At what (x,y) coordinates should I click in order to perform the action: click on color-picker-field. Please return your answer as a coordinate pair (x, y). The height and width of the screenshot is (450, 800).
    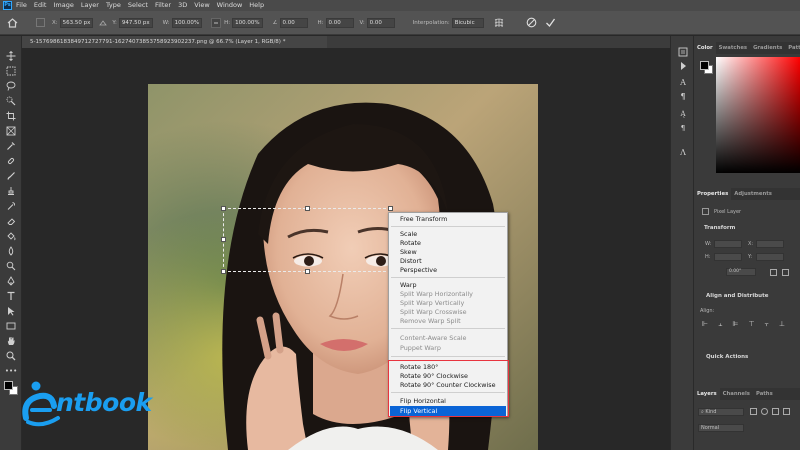
    Looking at the image, I should click on (758, 115).